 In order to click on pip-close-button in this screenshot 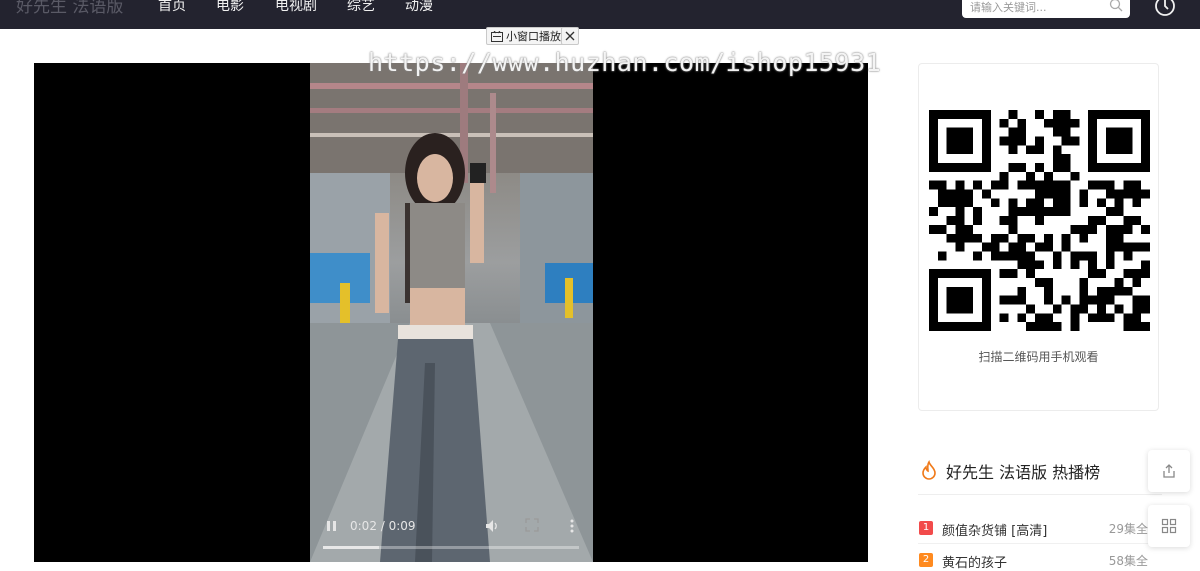, I will do `click(570, 36)`.